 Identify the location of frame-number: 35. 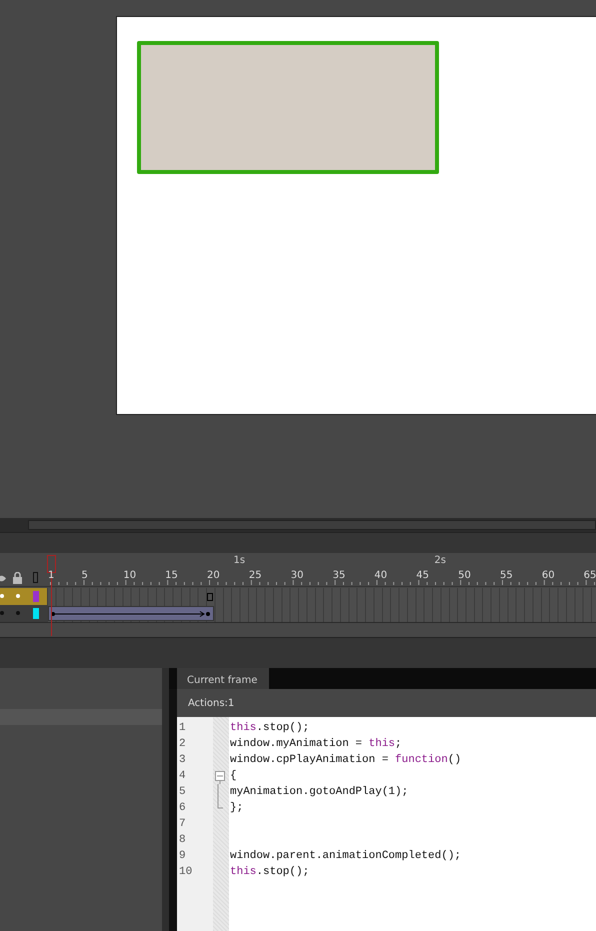
(339, 575).